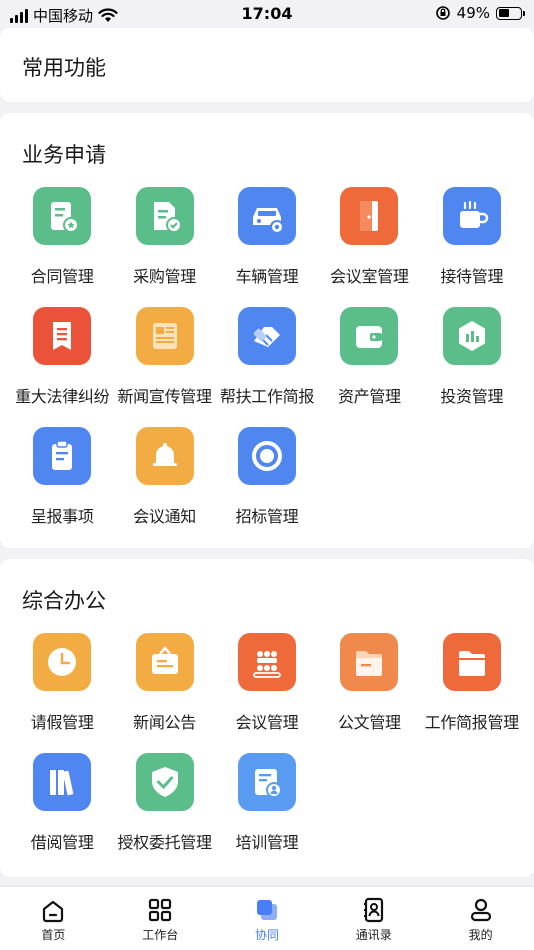  I want to click on business-tile-label: 呈报事项, so click(62, 516).